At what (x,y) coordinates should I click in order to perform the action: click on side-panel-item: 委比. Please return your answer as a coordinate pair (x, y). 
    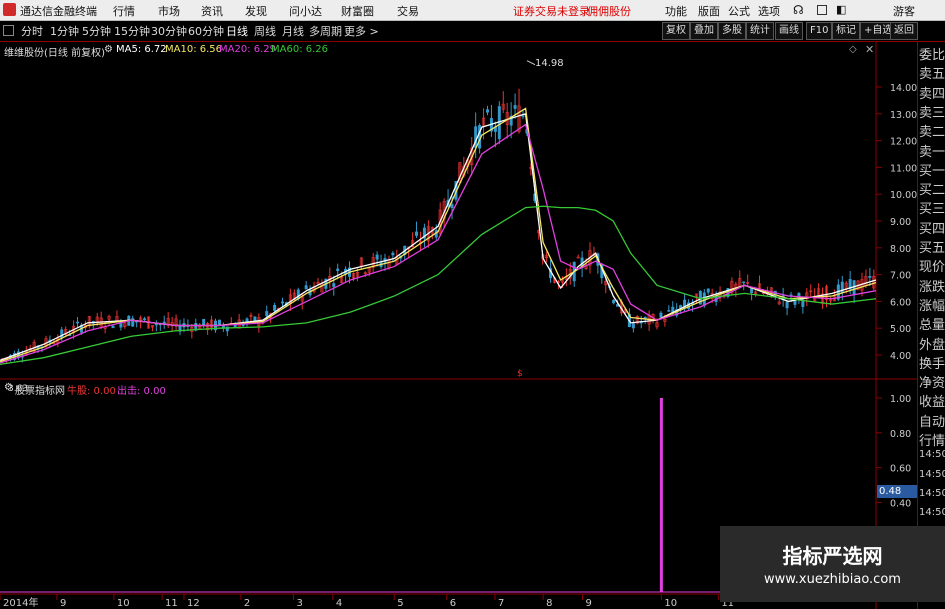
    Looking at the image, I should click on (932, 55).